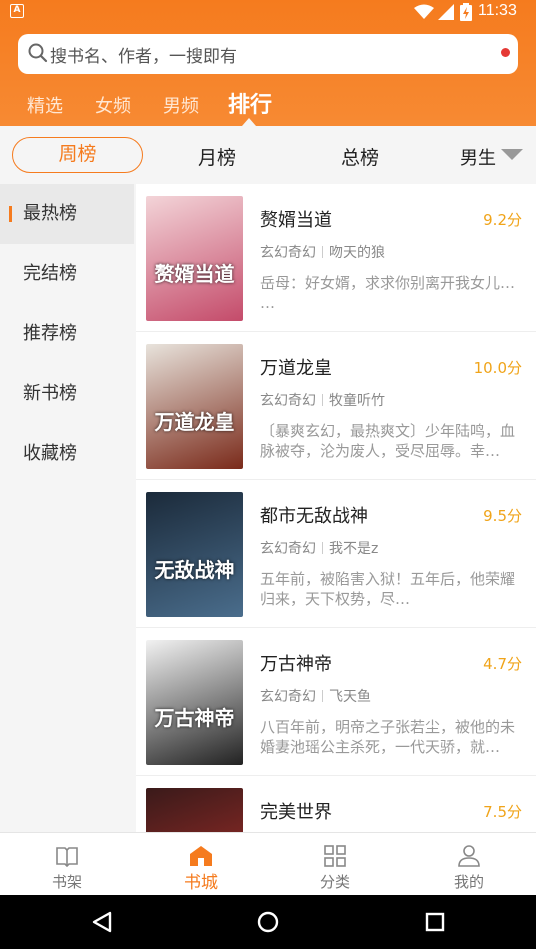  What do you see at coordinates (194, 258) in the screenshot?
I see `book-cover: 赘婿当道` at bounding box center [194, 258].